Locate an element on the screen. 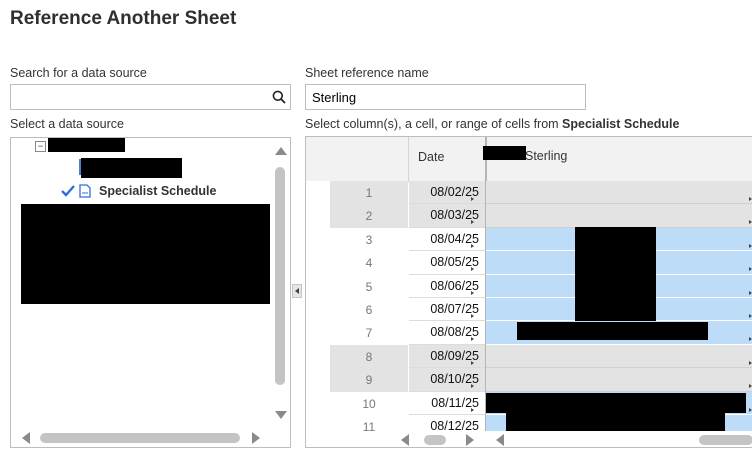 This screenshot has height=453, width=752. row-number: 6 is located at coordinates (369, 310).